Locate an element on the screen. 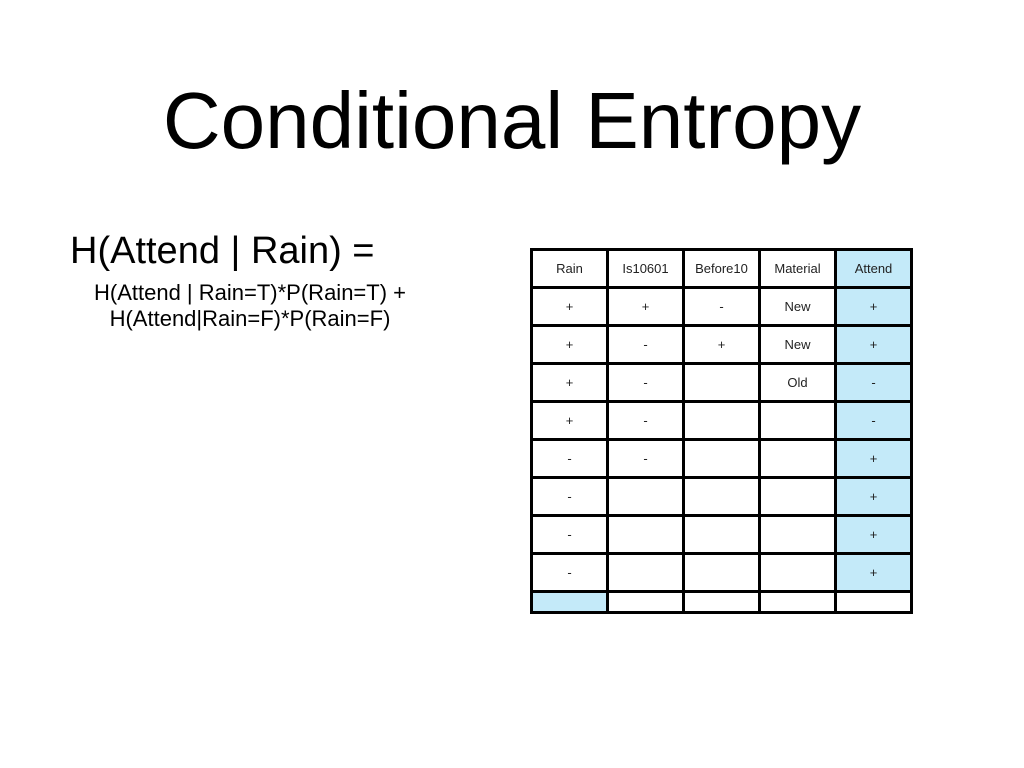 The height and width of the screenshot is (768, 1024). table-row: + - Old - is located at coordinates (721, 382).